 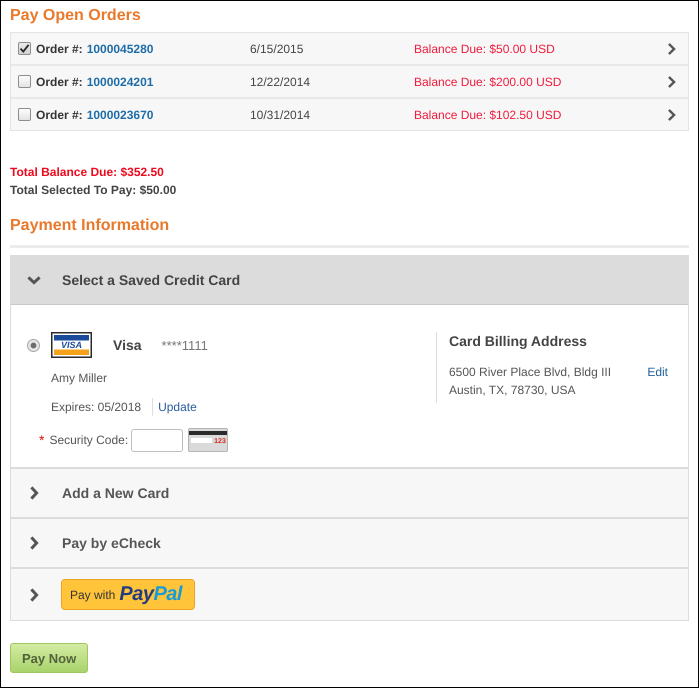 I want to click on section-heading: Payment Information, so click(x=90, y=226).